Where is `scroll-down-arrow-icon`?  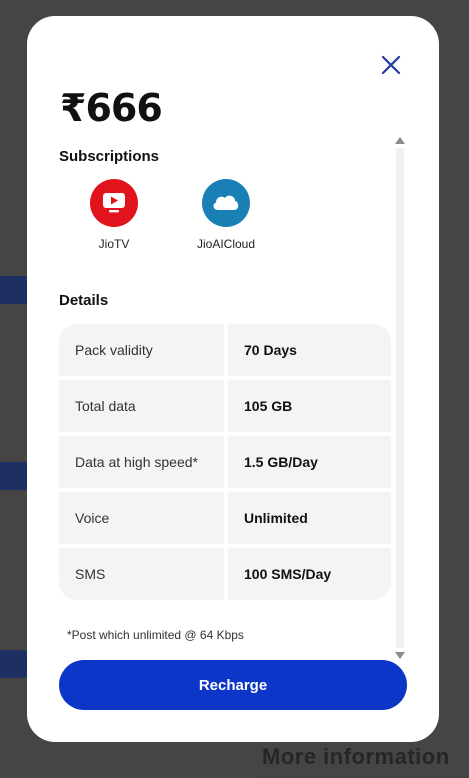 scroll-down-arrow-icon is located at coordinates (400, 655).